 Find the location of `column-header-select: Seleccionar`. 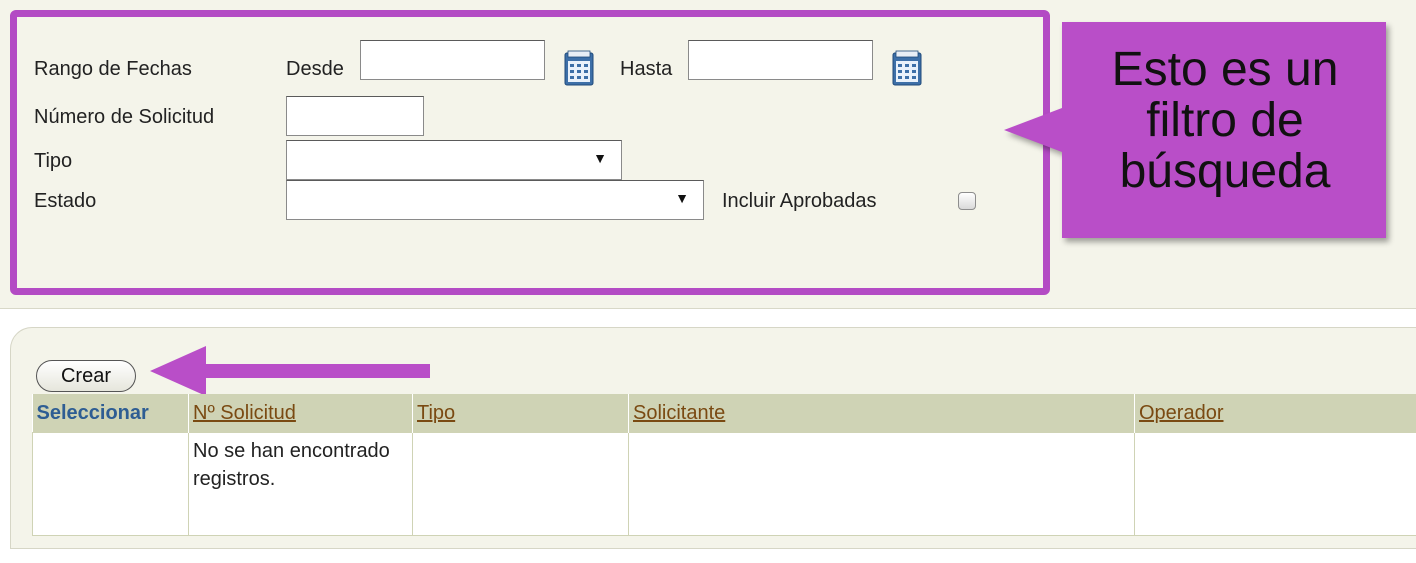

column-header-select: Seleccionar is located at coordinates (110, 413).